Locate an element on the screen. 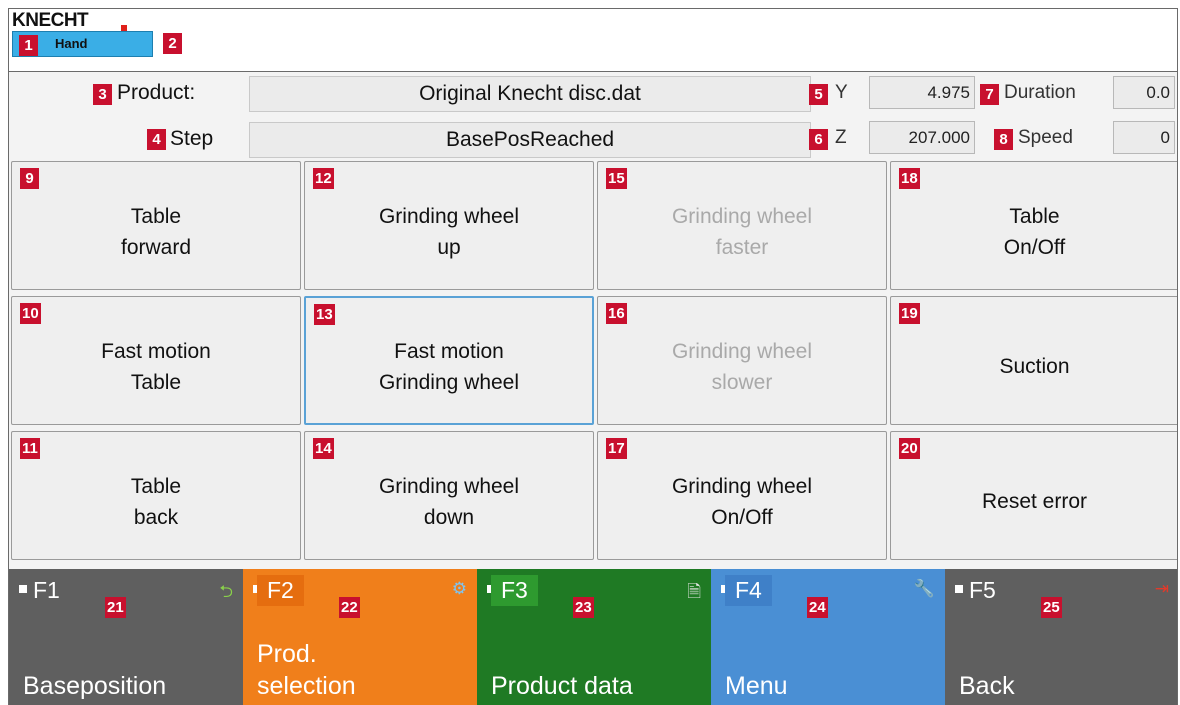 This screenshot has width=1180, height=705. exit-door-icon: ⇥ is located at coordinates (1161, 588).